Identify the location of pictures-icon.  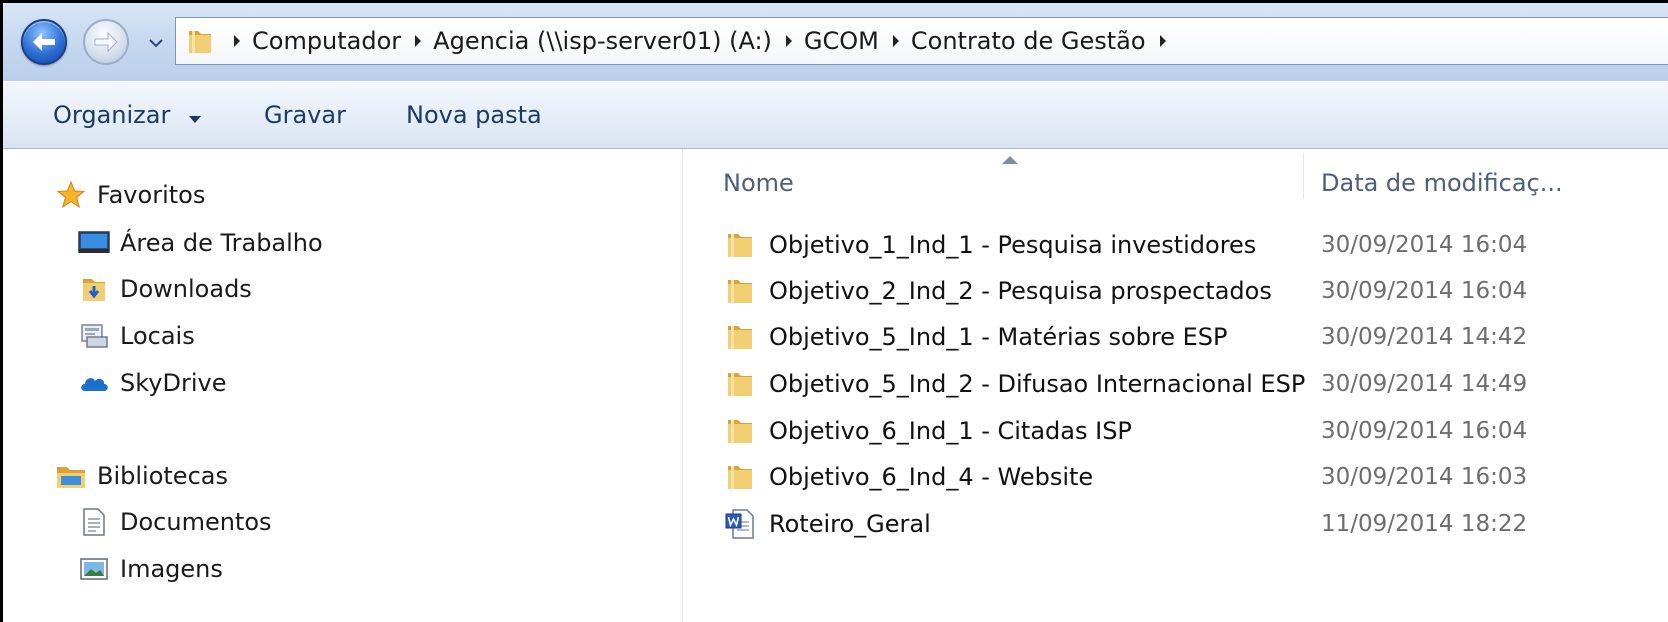
(94, 569).